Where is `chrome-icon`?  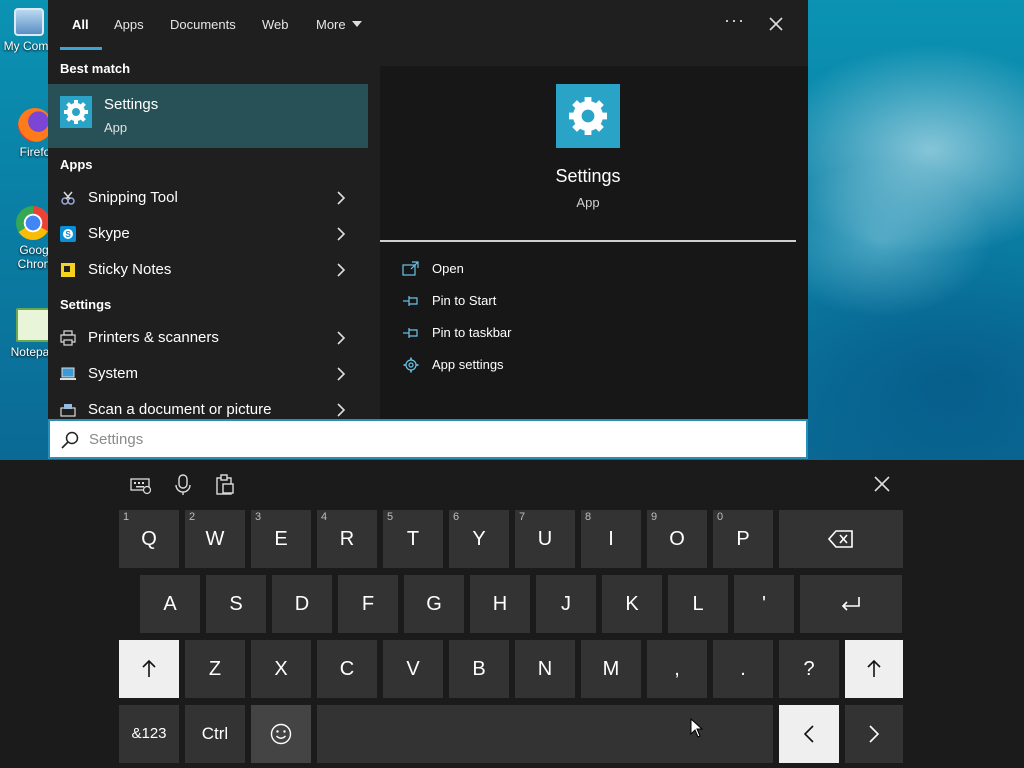 chrome-icon is located at coordinates (33, 223).